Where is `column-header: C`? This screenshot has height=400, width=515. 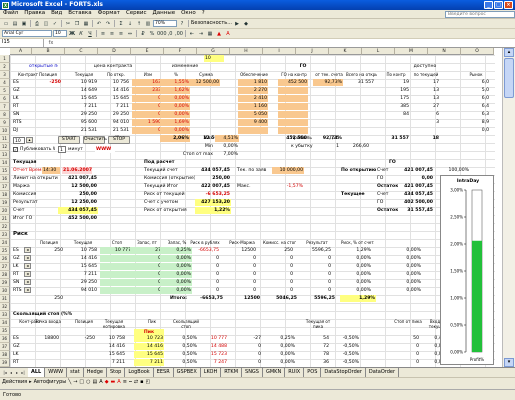 column-header: C is located at coordinates (81, 51).